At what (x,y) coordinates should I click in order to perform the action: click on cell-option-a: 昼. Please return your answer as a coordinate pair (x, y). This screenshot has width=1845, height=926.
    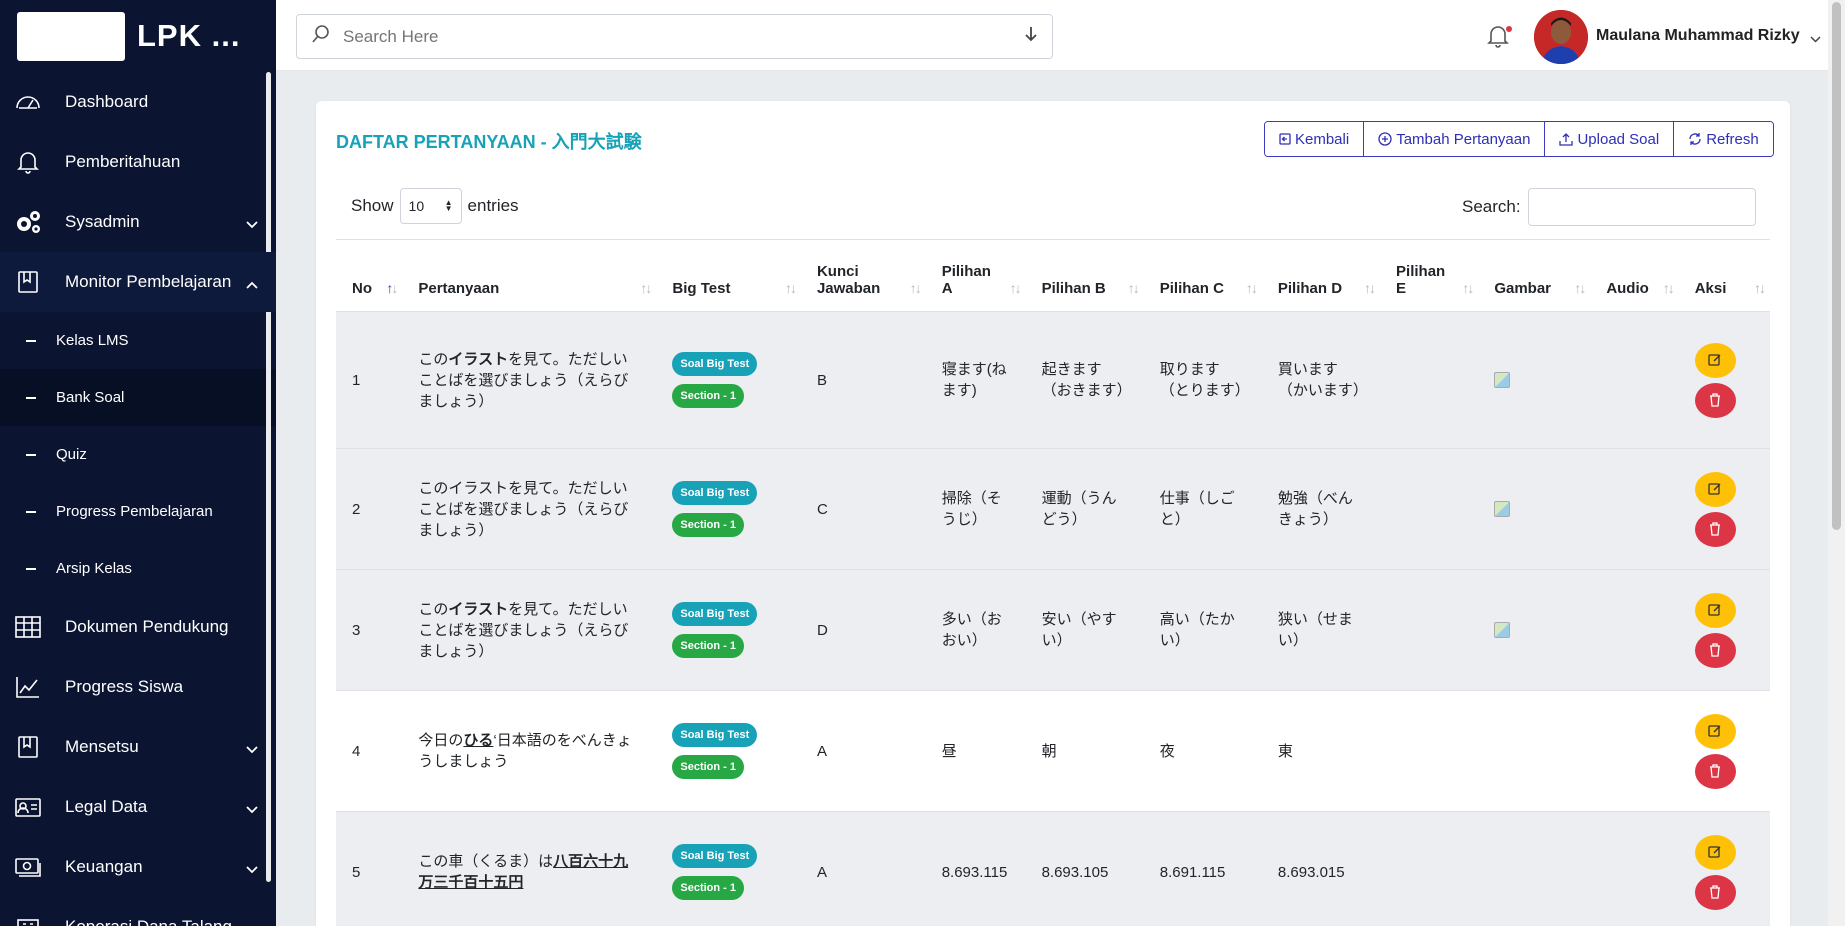
    Looking at the image, I should click on (949, 751).